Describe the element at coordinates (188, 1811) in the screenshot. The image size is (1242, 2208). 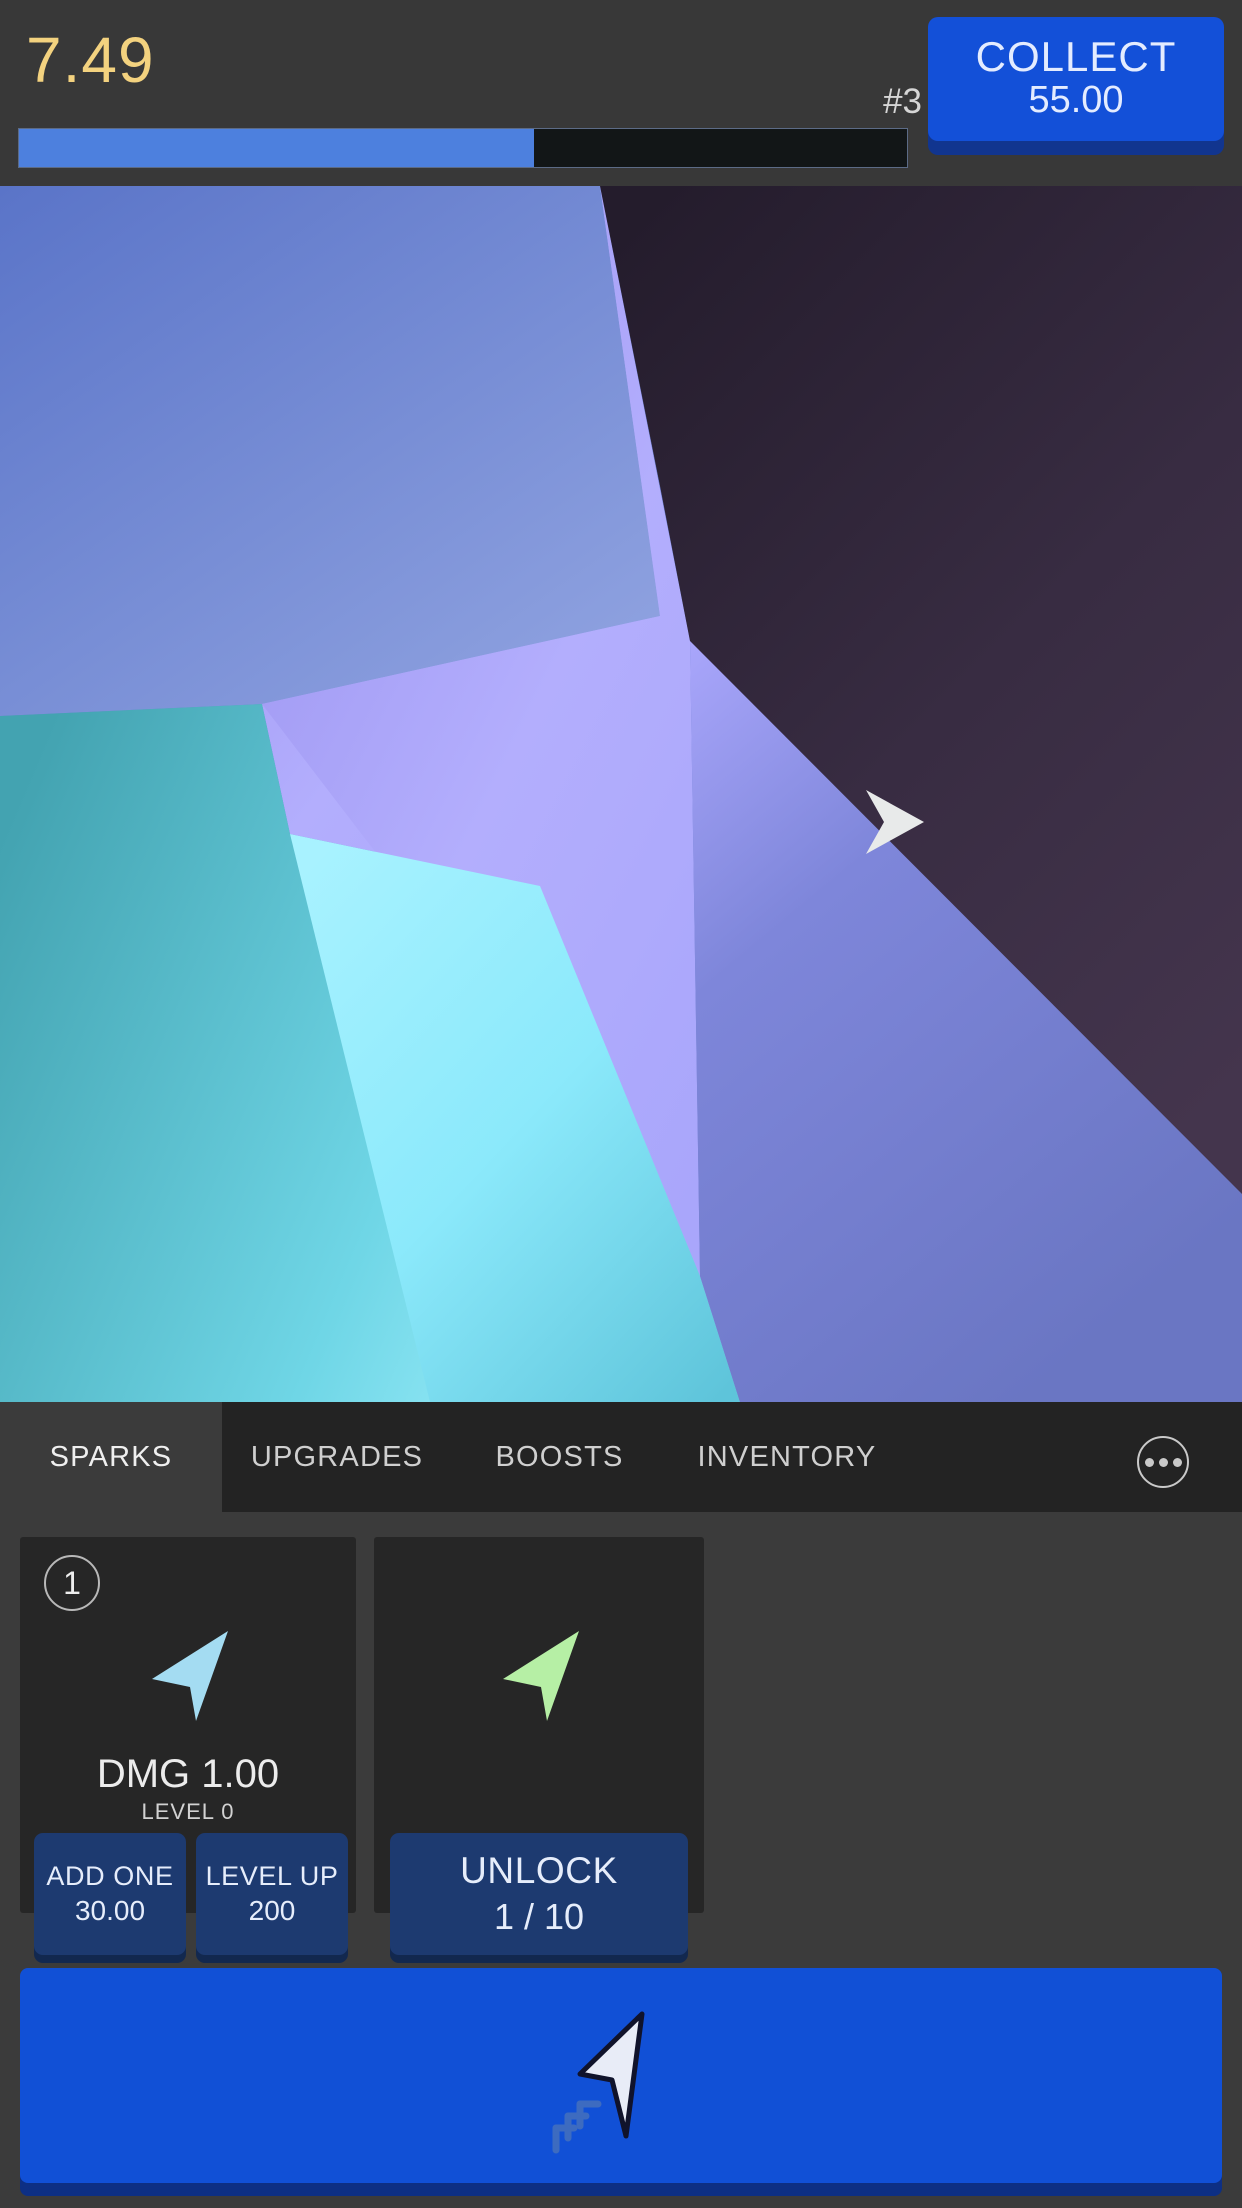
I see `spark-card-level: LEVEL 0` at that location.